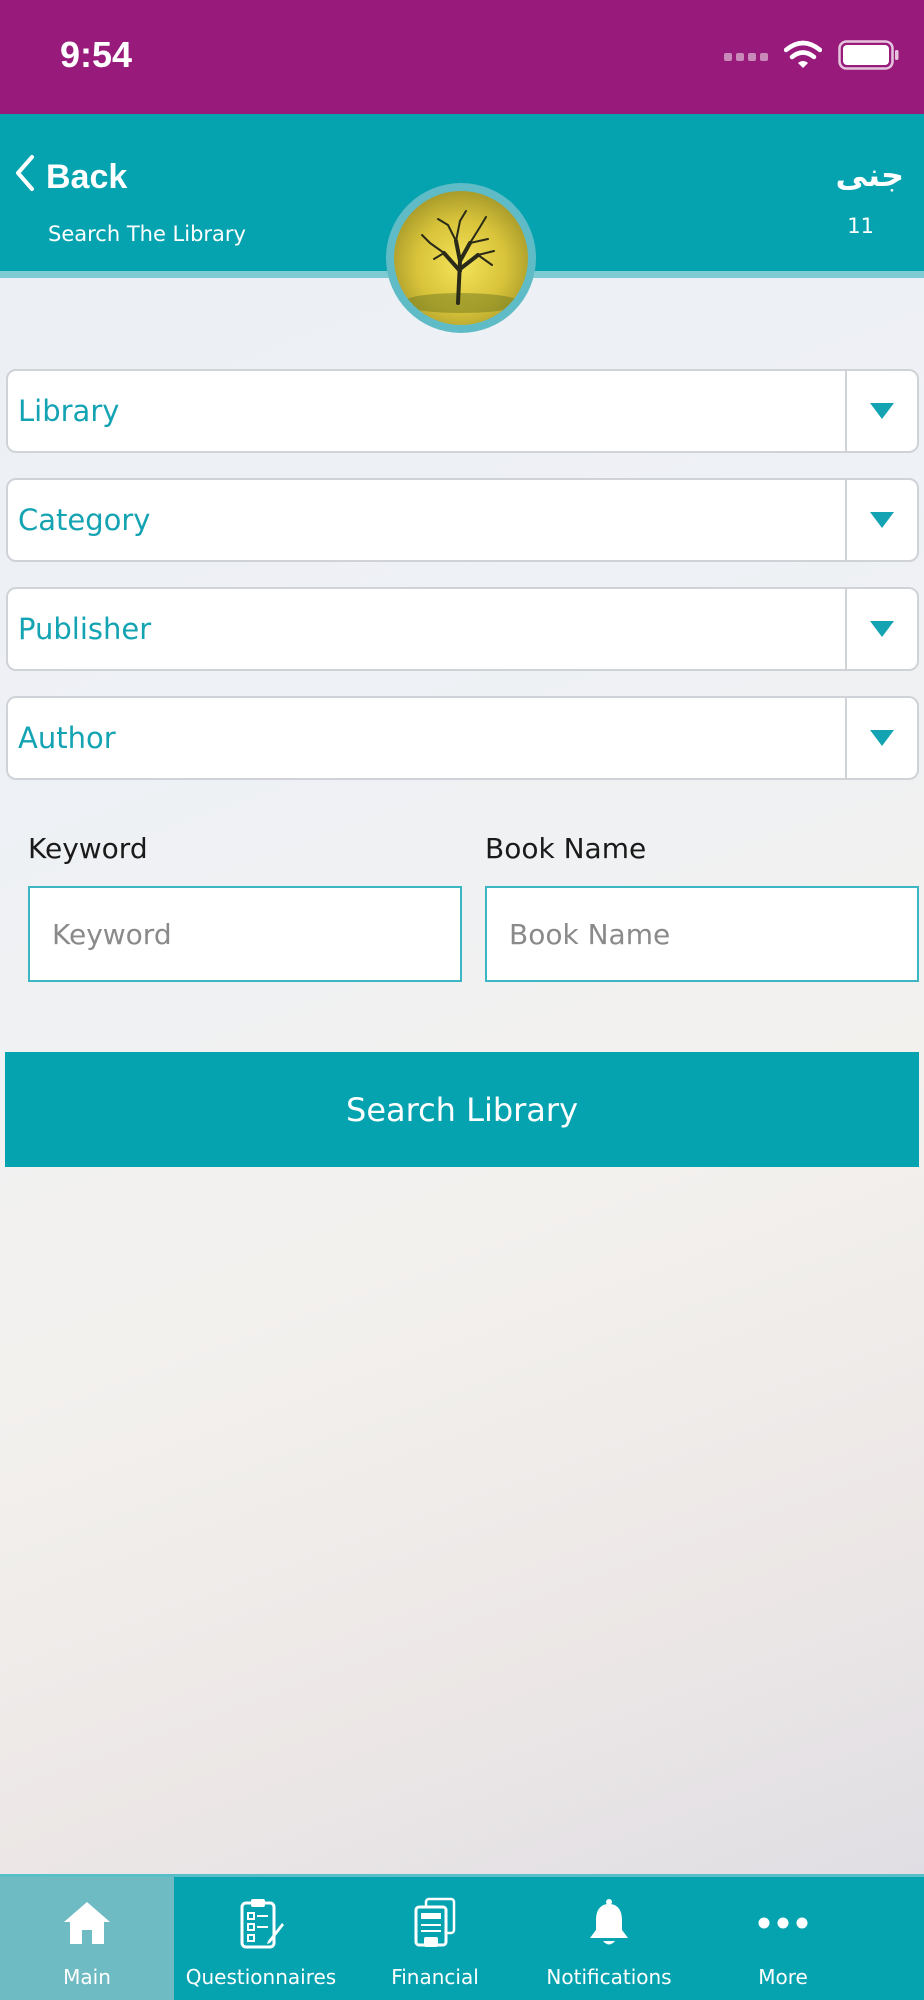  I want to click on tab-notifications-label: Notifications, so click(609, 1977).